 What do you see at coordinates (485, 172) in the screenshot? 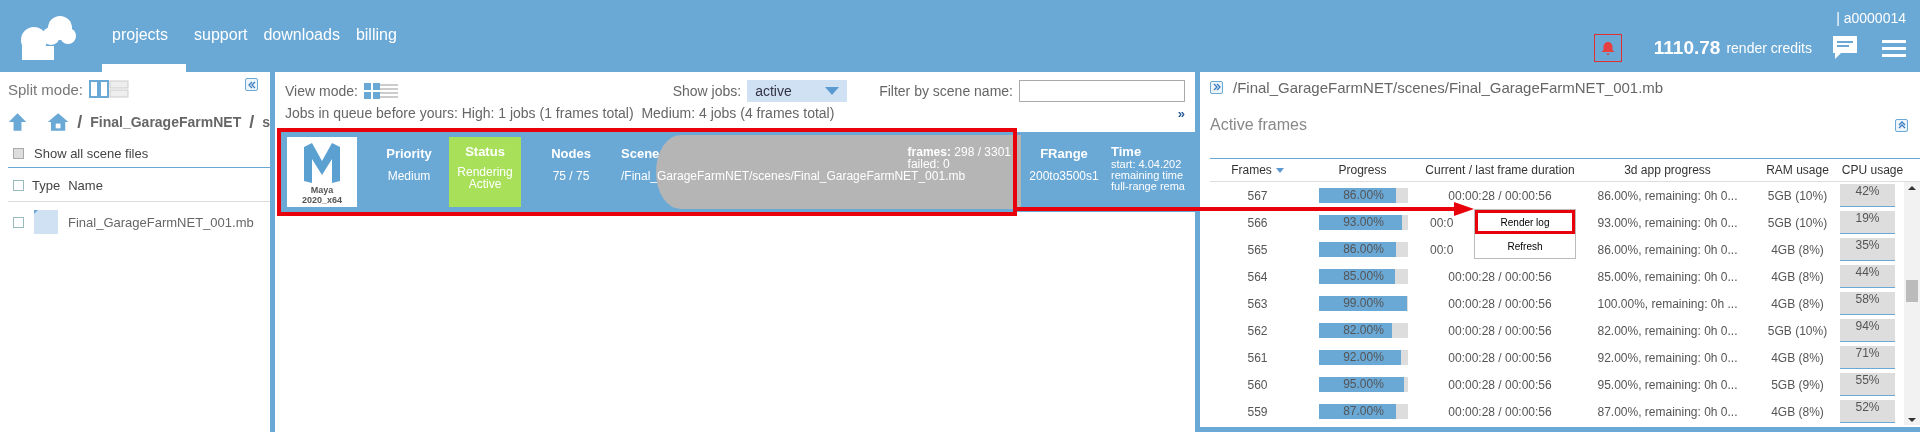
I see `status-cell: Status Rendering Active` at bounding box center [485, 172].